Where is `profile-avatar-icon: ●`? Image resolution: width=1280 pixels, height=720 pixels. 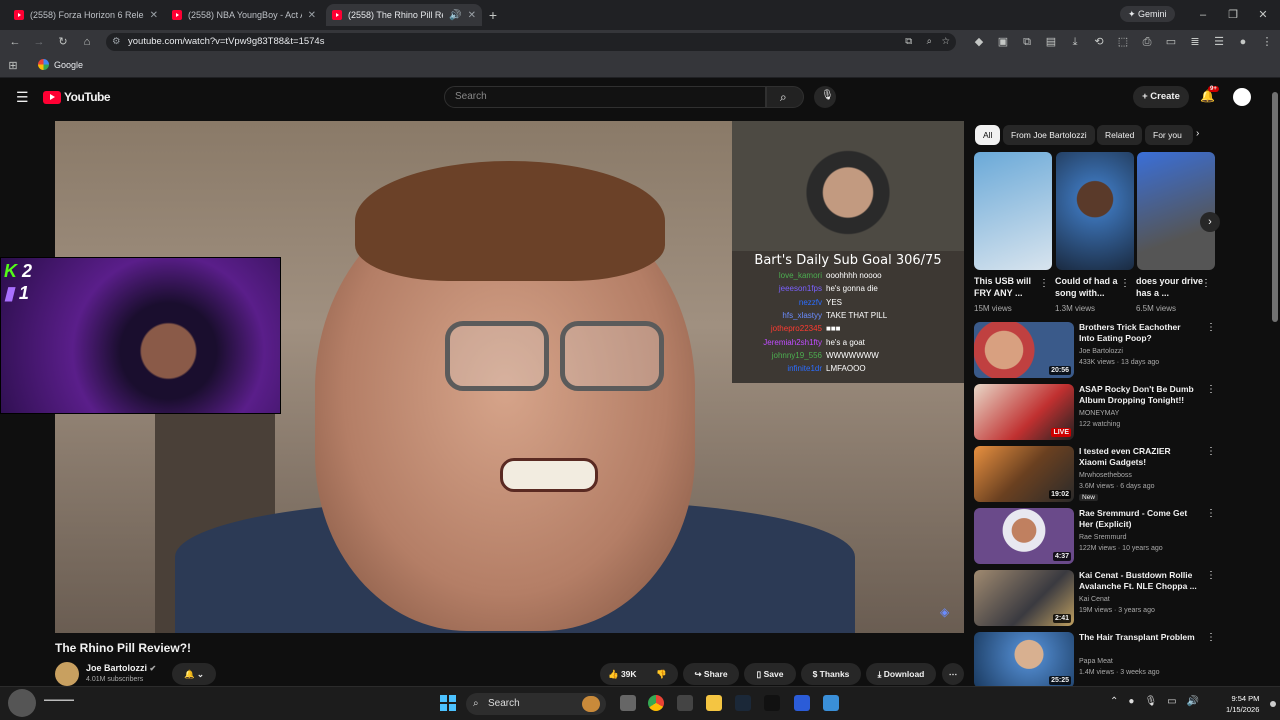
profile-avatar-icon: ● is located at coordinates (1243, 42).